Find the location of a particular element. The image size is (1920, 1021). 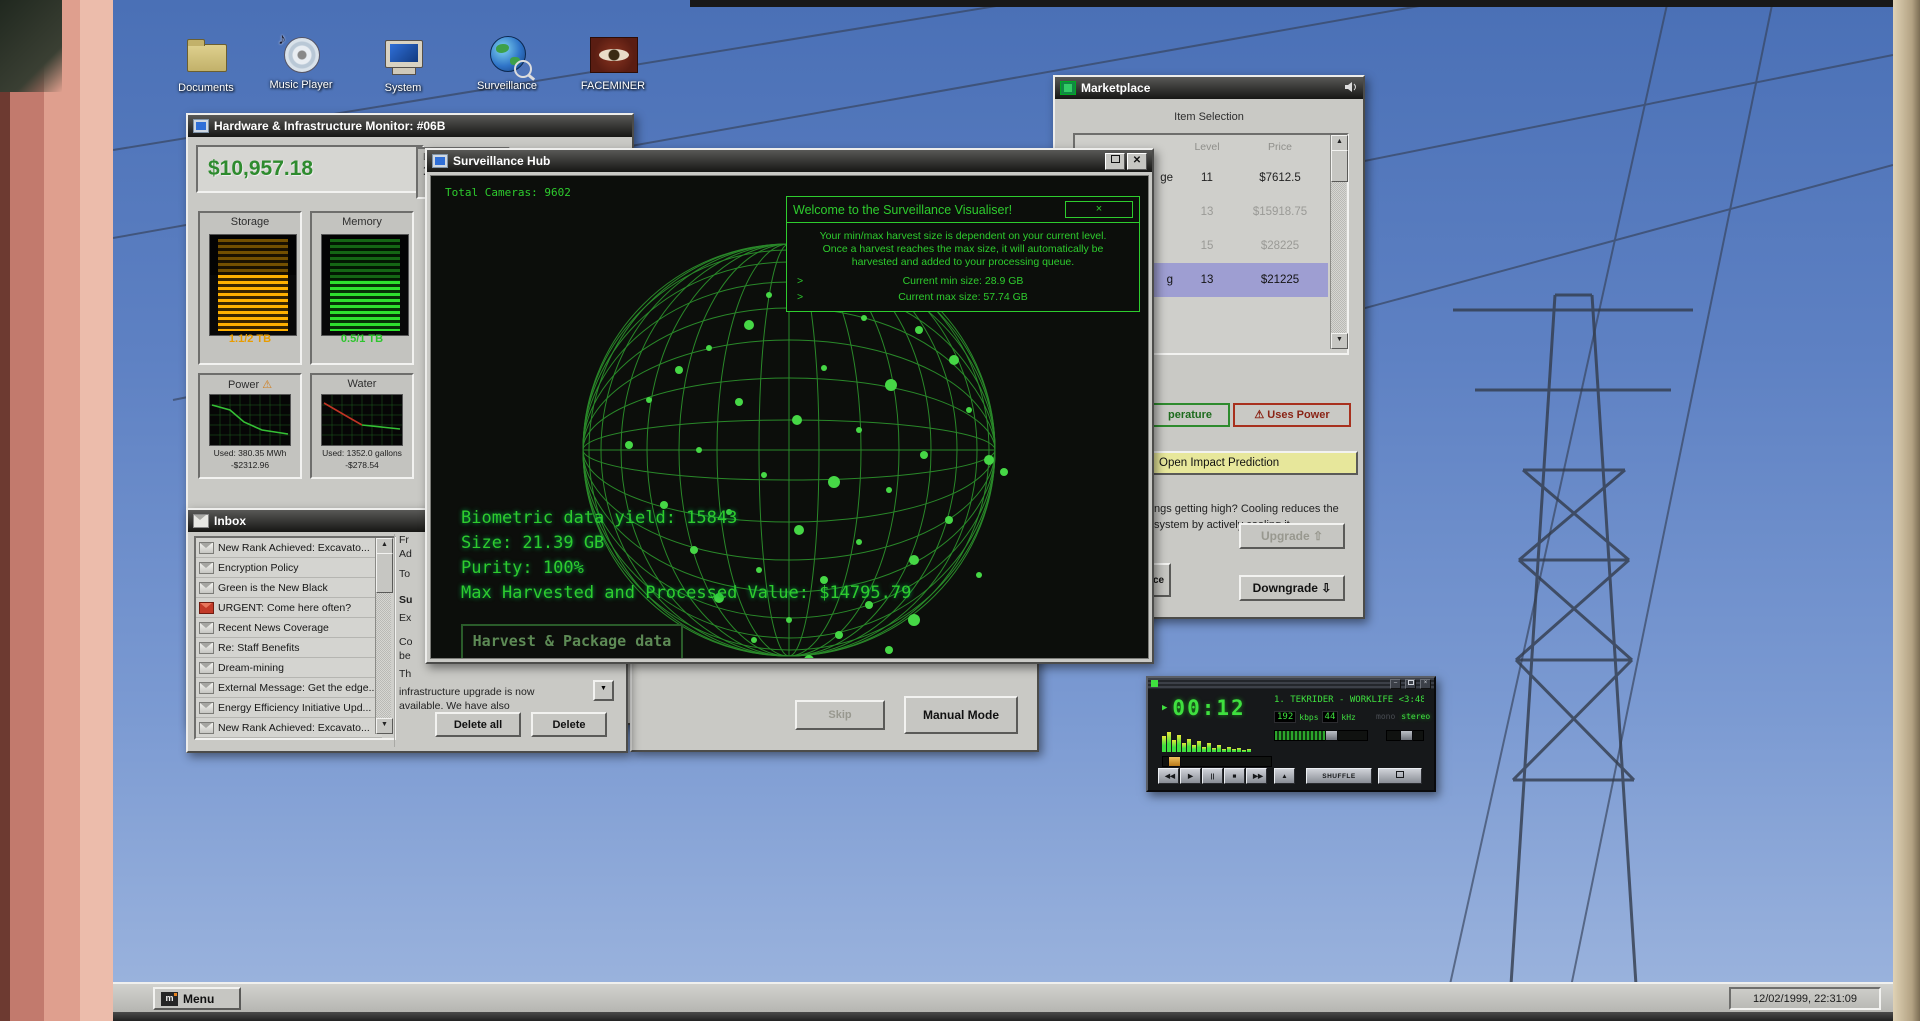

stop-button: ■ is located at coordinates (1234, 776).